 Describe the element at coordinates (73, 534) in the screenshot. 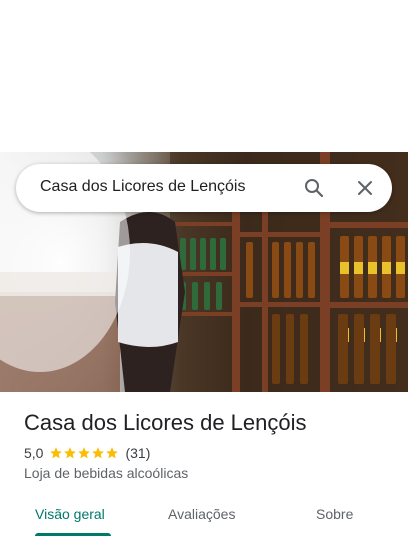

I see `active-tab-indicator` at that location.